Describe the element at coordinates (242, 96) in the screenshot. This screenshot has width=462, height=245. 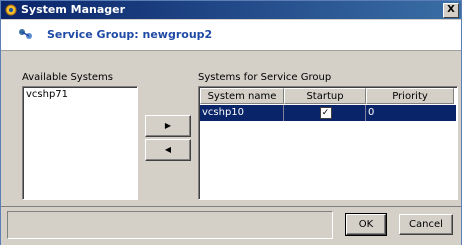
I see `column-header-system-name: System name` at that location.